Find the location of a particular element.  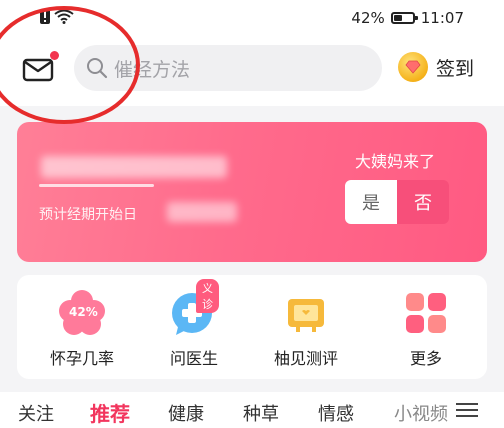

tool-pregnancy-chance: 42% 怀孕几率 is located at coordinates (82, 329).